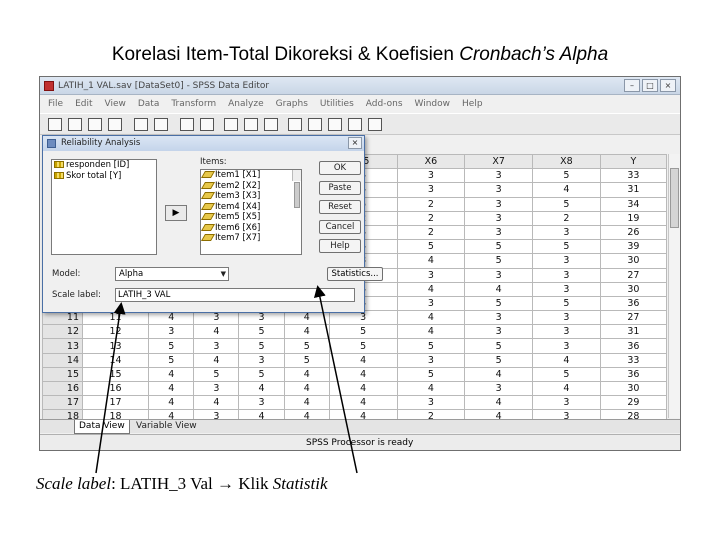  Describe the element at coordinates (115, 124) in the screenshot. I see `dialog-recall-icon` at that location.